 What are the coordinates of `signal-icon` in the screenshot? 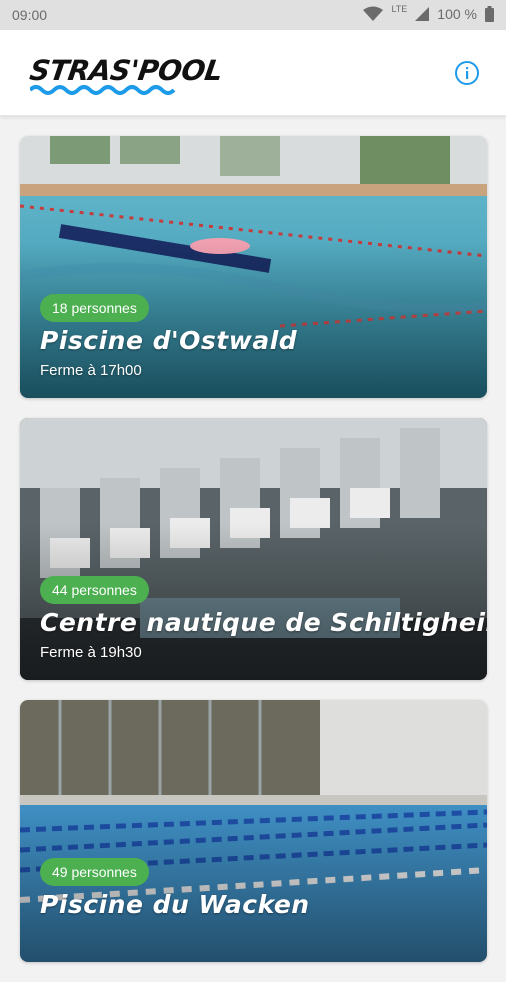 It's located at (422, 14).